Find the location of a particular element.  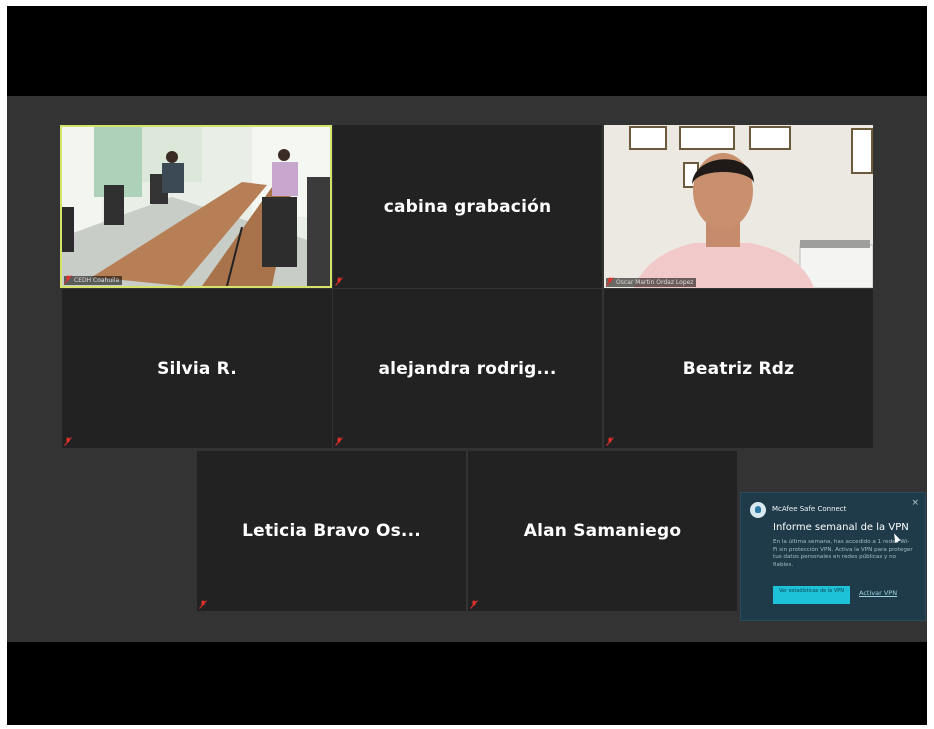

participant-tile: Silvia R. is located at coordinates (197, 368).